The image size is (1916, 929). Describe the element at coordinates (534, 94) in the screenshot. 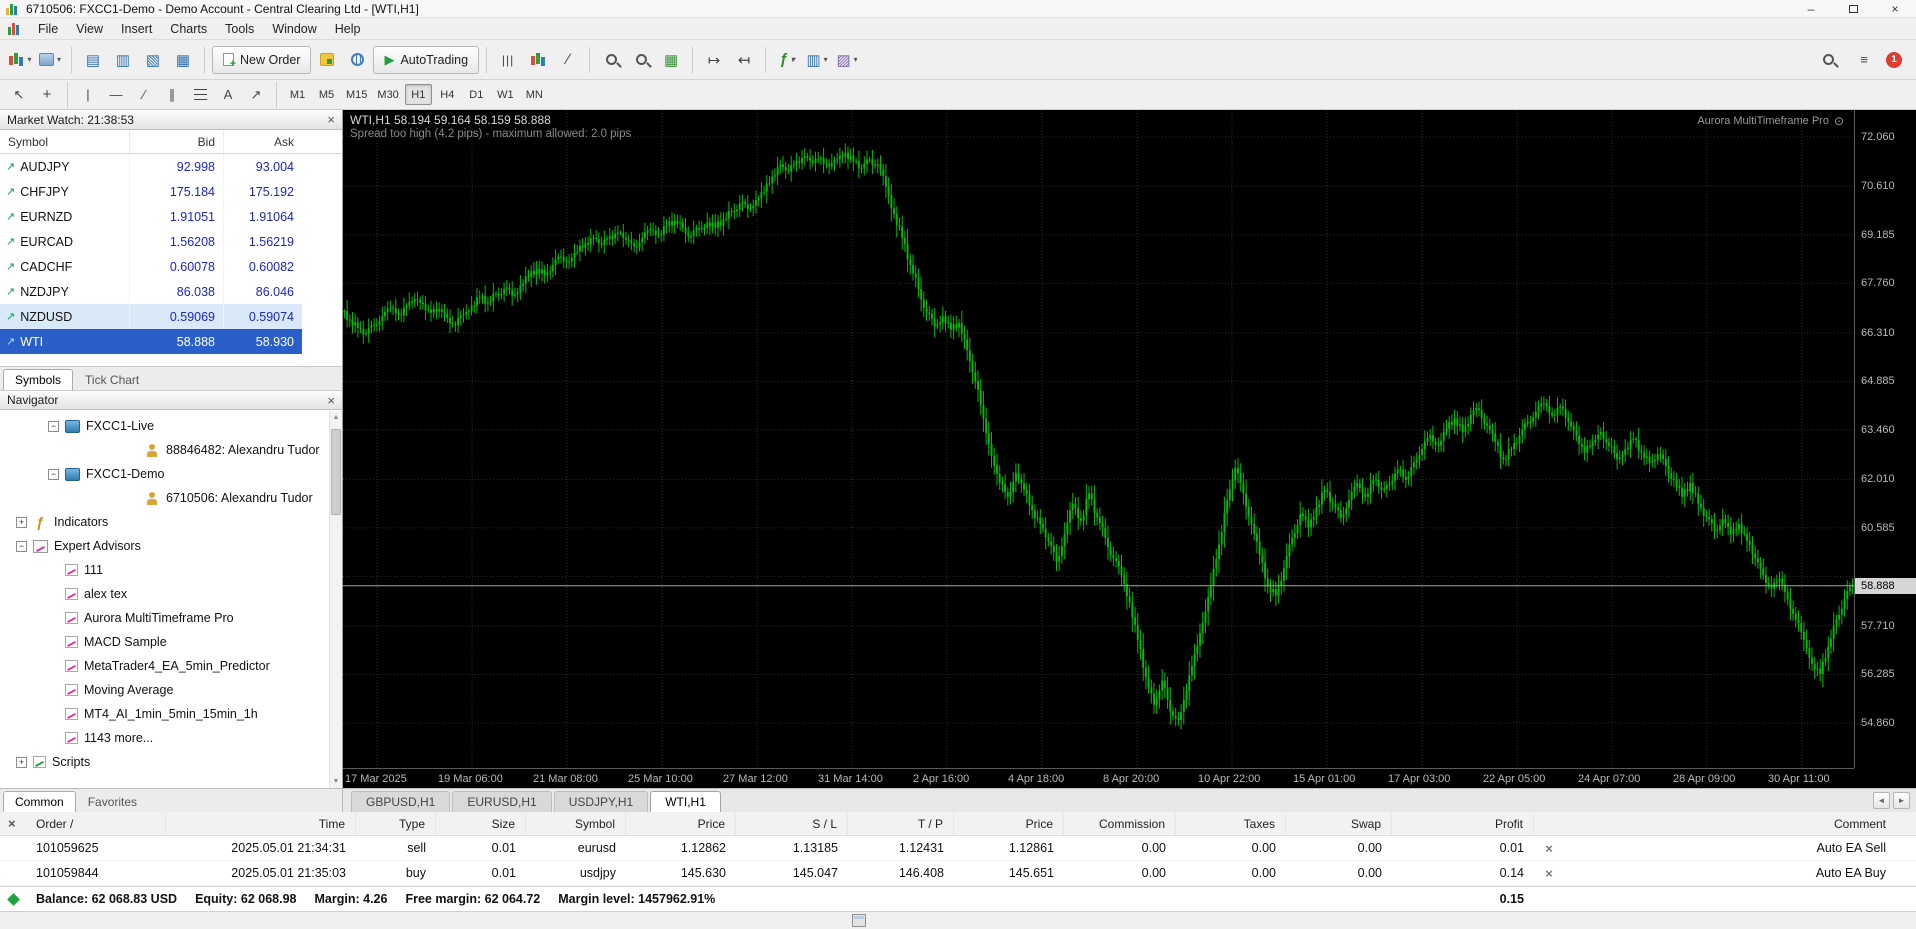

I see `timeframe-mn: MN` at that location.